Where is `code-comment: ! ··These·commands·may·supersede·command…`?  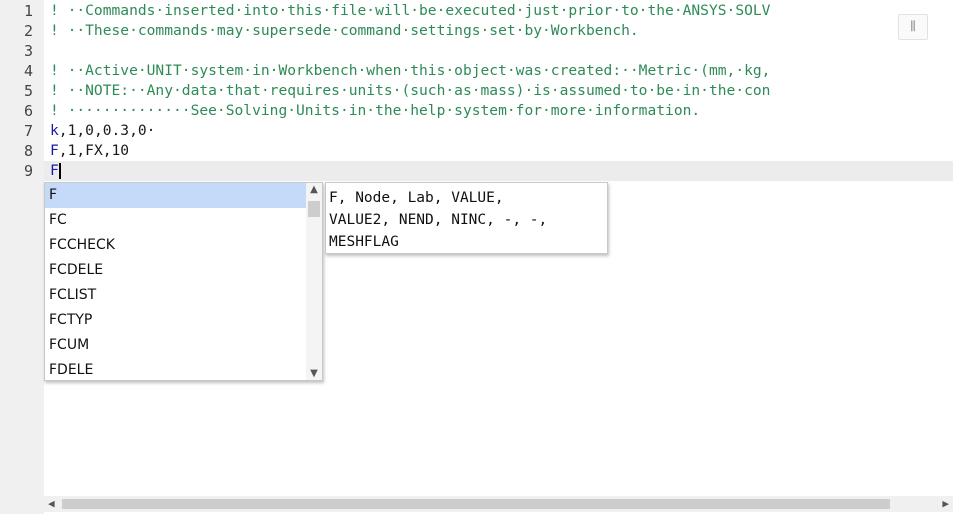 code-comment: ! ··These·commands·may·supersede·command… is located at coordinates (344, 30).